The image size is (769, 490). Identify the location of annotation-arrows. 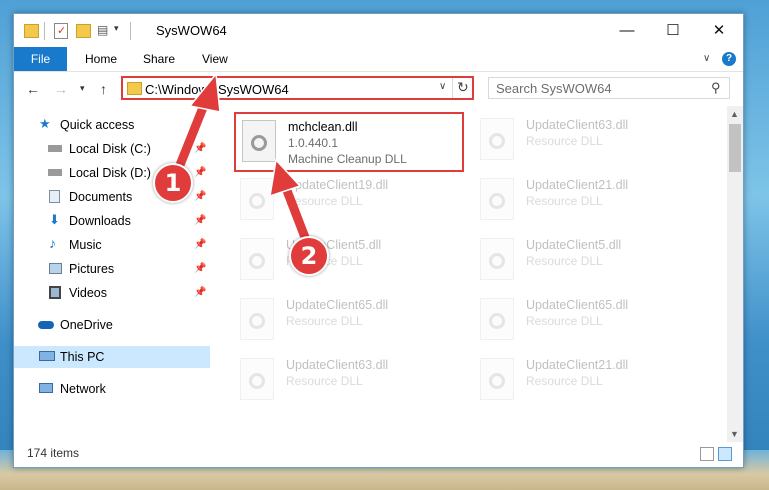
(242, 158).